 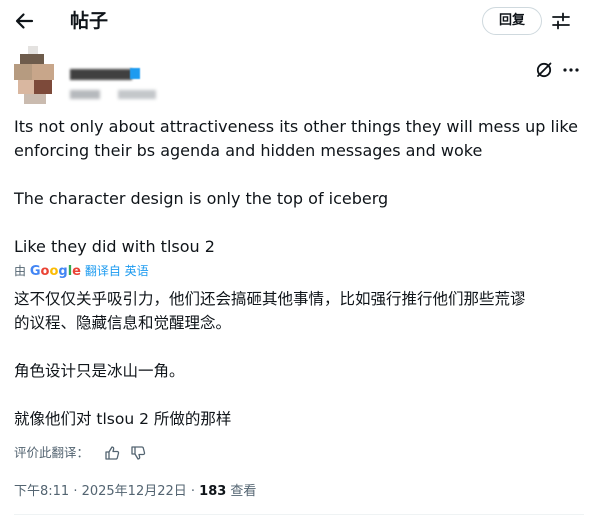 I want to click on translation-credit: 由 Google 翻译自 英语, so click(x=81, y=271).